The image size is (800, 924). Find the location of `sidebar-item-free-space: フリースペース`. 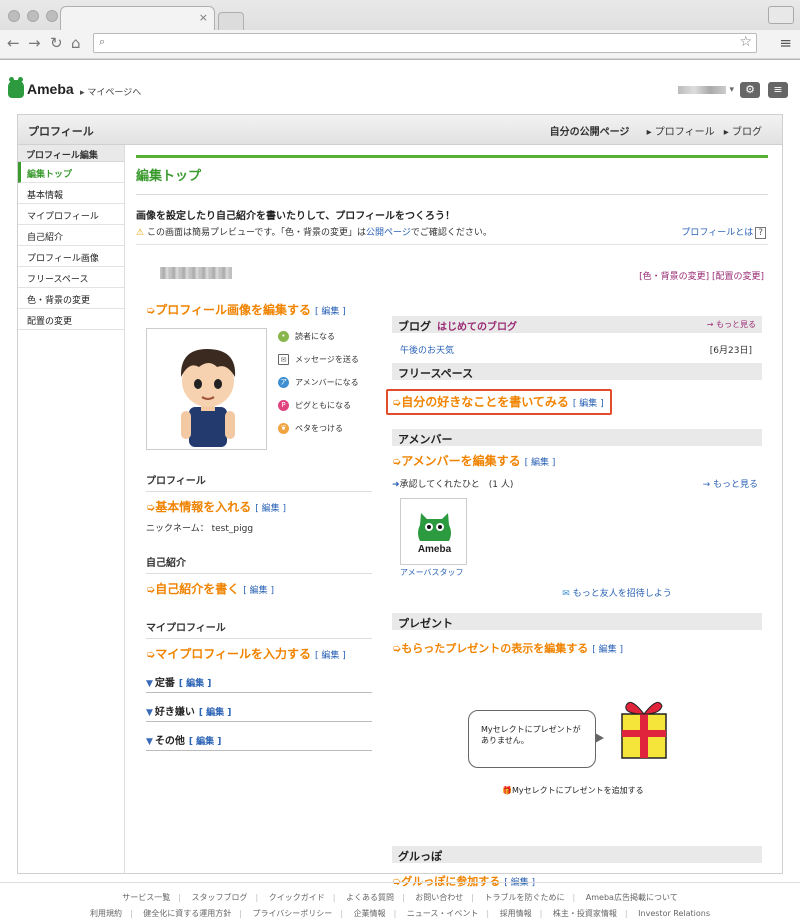

sidebar-item-free-space: フリースペース is located at coordinates (71, 277).